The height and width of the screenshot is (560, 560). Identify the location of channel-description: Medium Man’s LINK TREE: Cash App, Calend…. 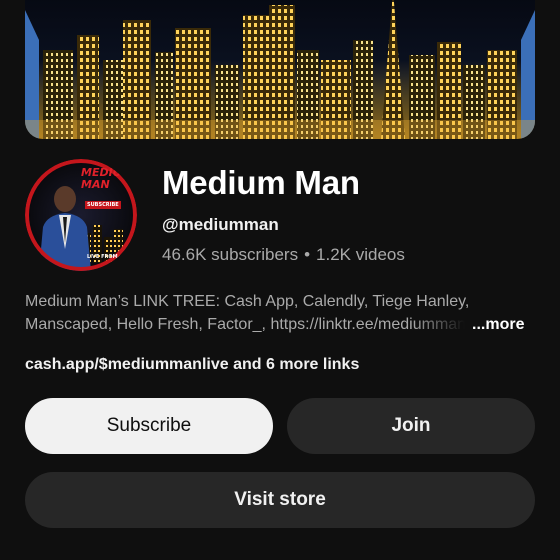
(280, 313).